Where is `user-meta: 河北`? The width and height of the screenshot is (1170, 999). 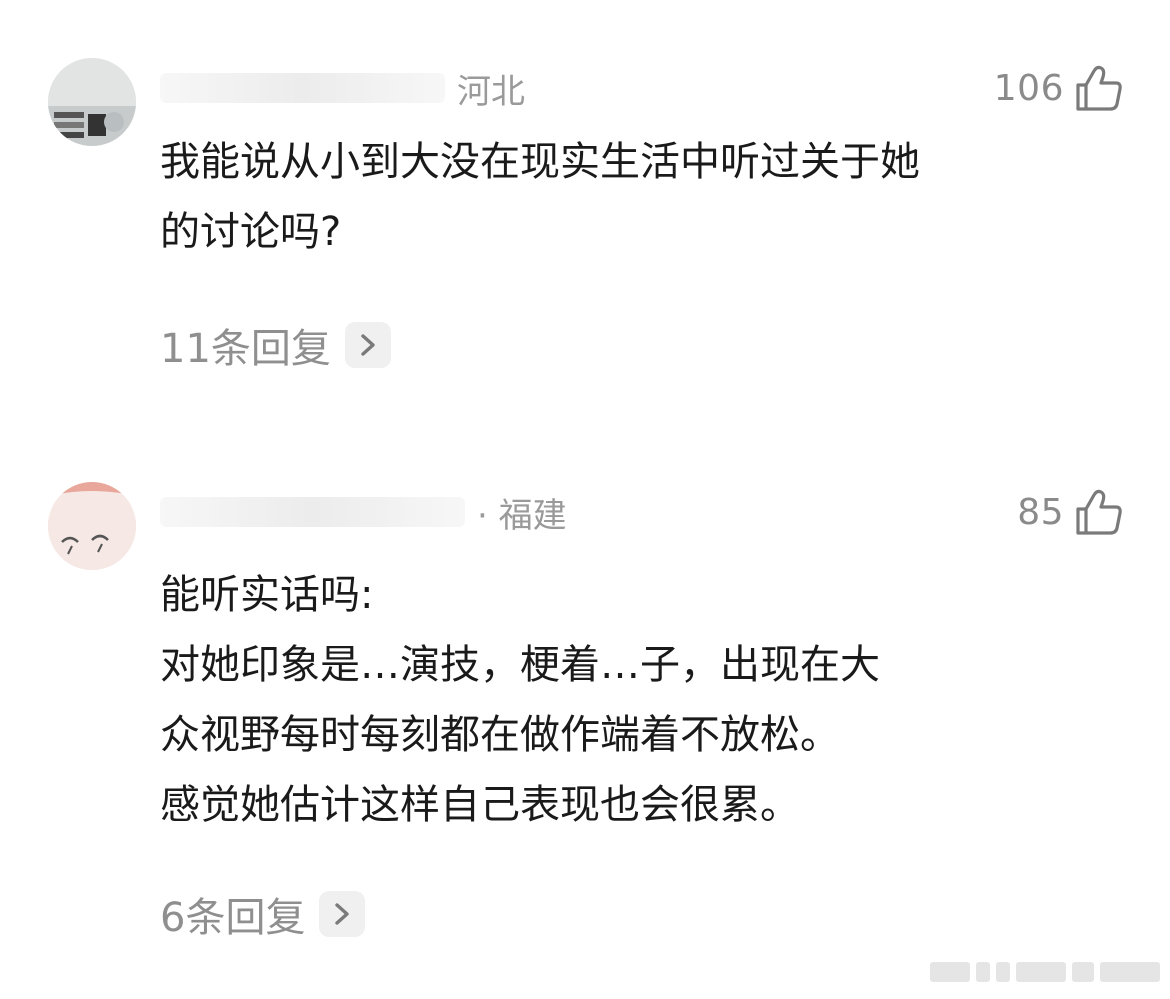
user-meta: 河北 is located at coordinates (342, 89).